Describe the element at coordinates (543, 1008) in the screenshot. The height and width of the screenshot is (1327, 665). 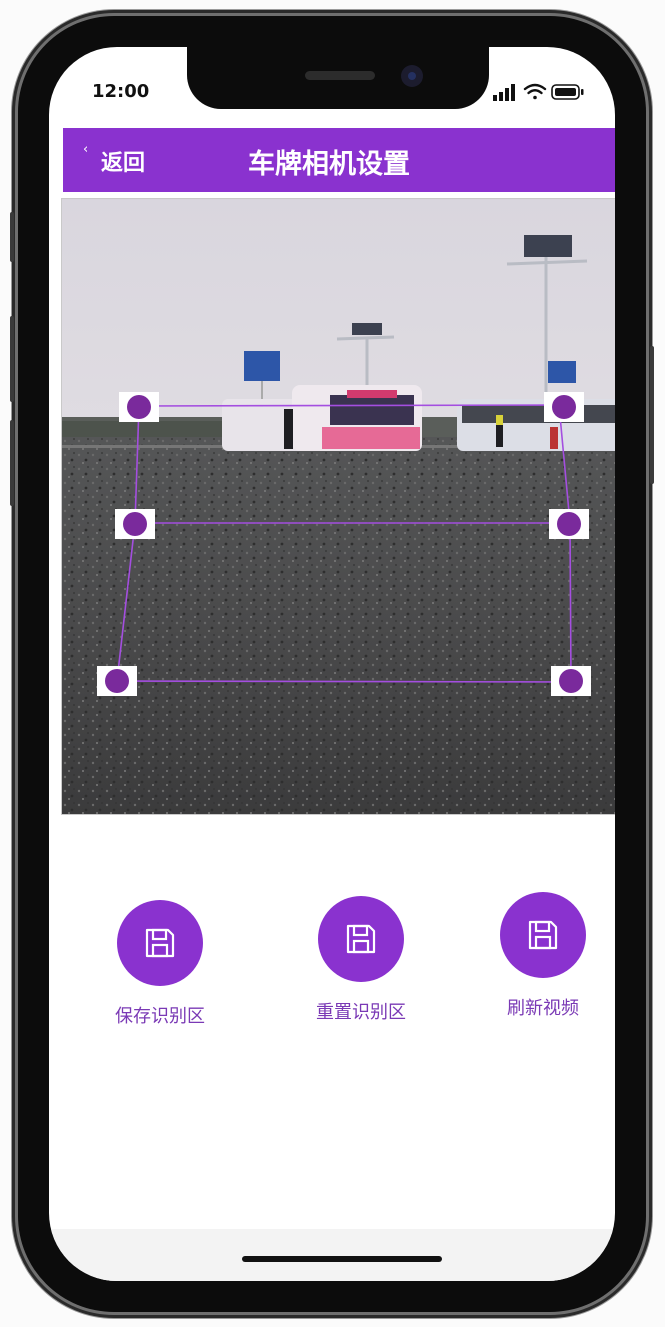
I see `refresh-video-label: 刷新视频` at that location.